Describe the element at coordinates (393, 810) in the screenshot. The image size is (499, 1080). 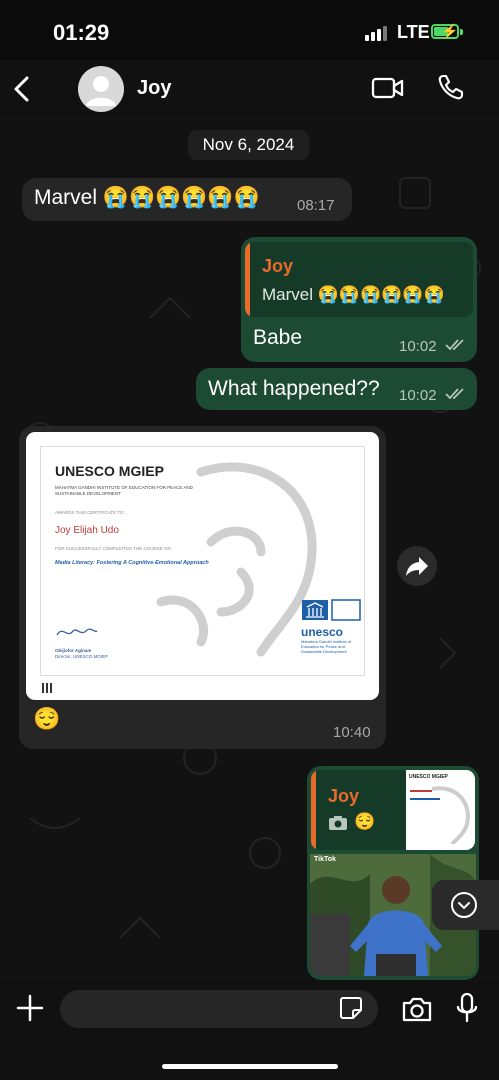
I see `quoted-reply: Joy 😌 UNESCO MGIEP` at that location.